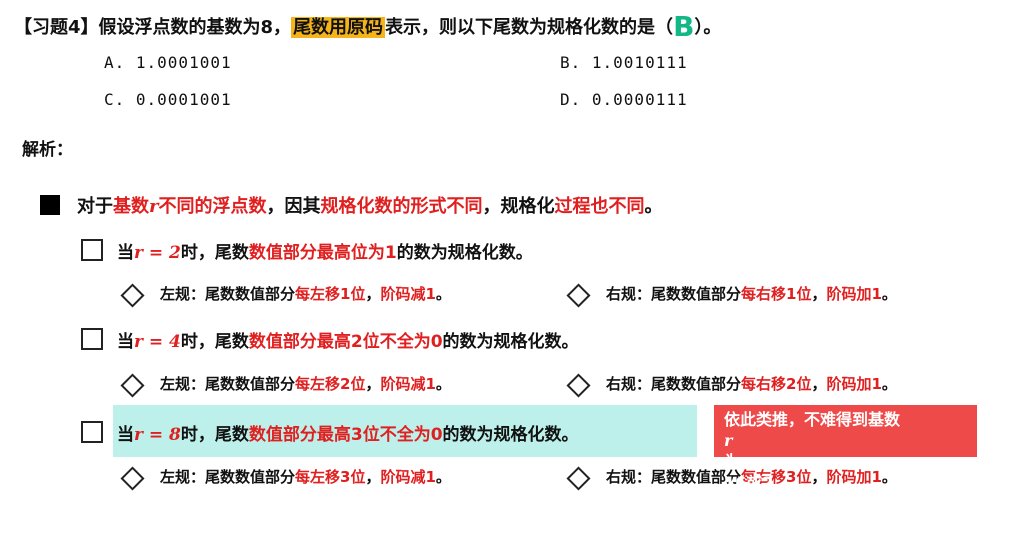 This screenshot has height=538, width=1024. I want to click on rule-red: 每左移3位, so click(330, 477).